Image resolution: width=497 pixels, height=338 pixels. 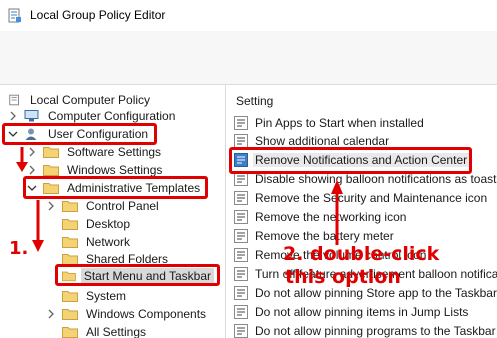 I want to click on tree-item-label: Windows Settings, so click(x=115, y=170).